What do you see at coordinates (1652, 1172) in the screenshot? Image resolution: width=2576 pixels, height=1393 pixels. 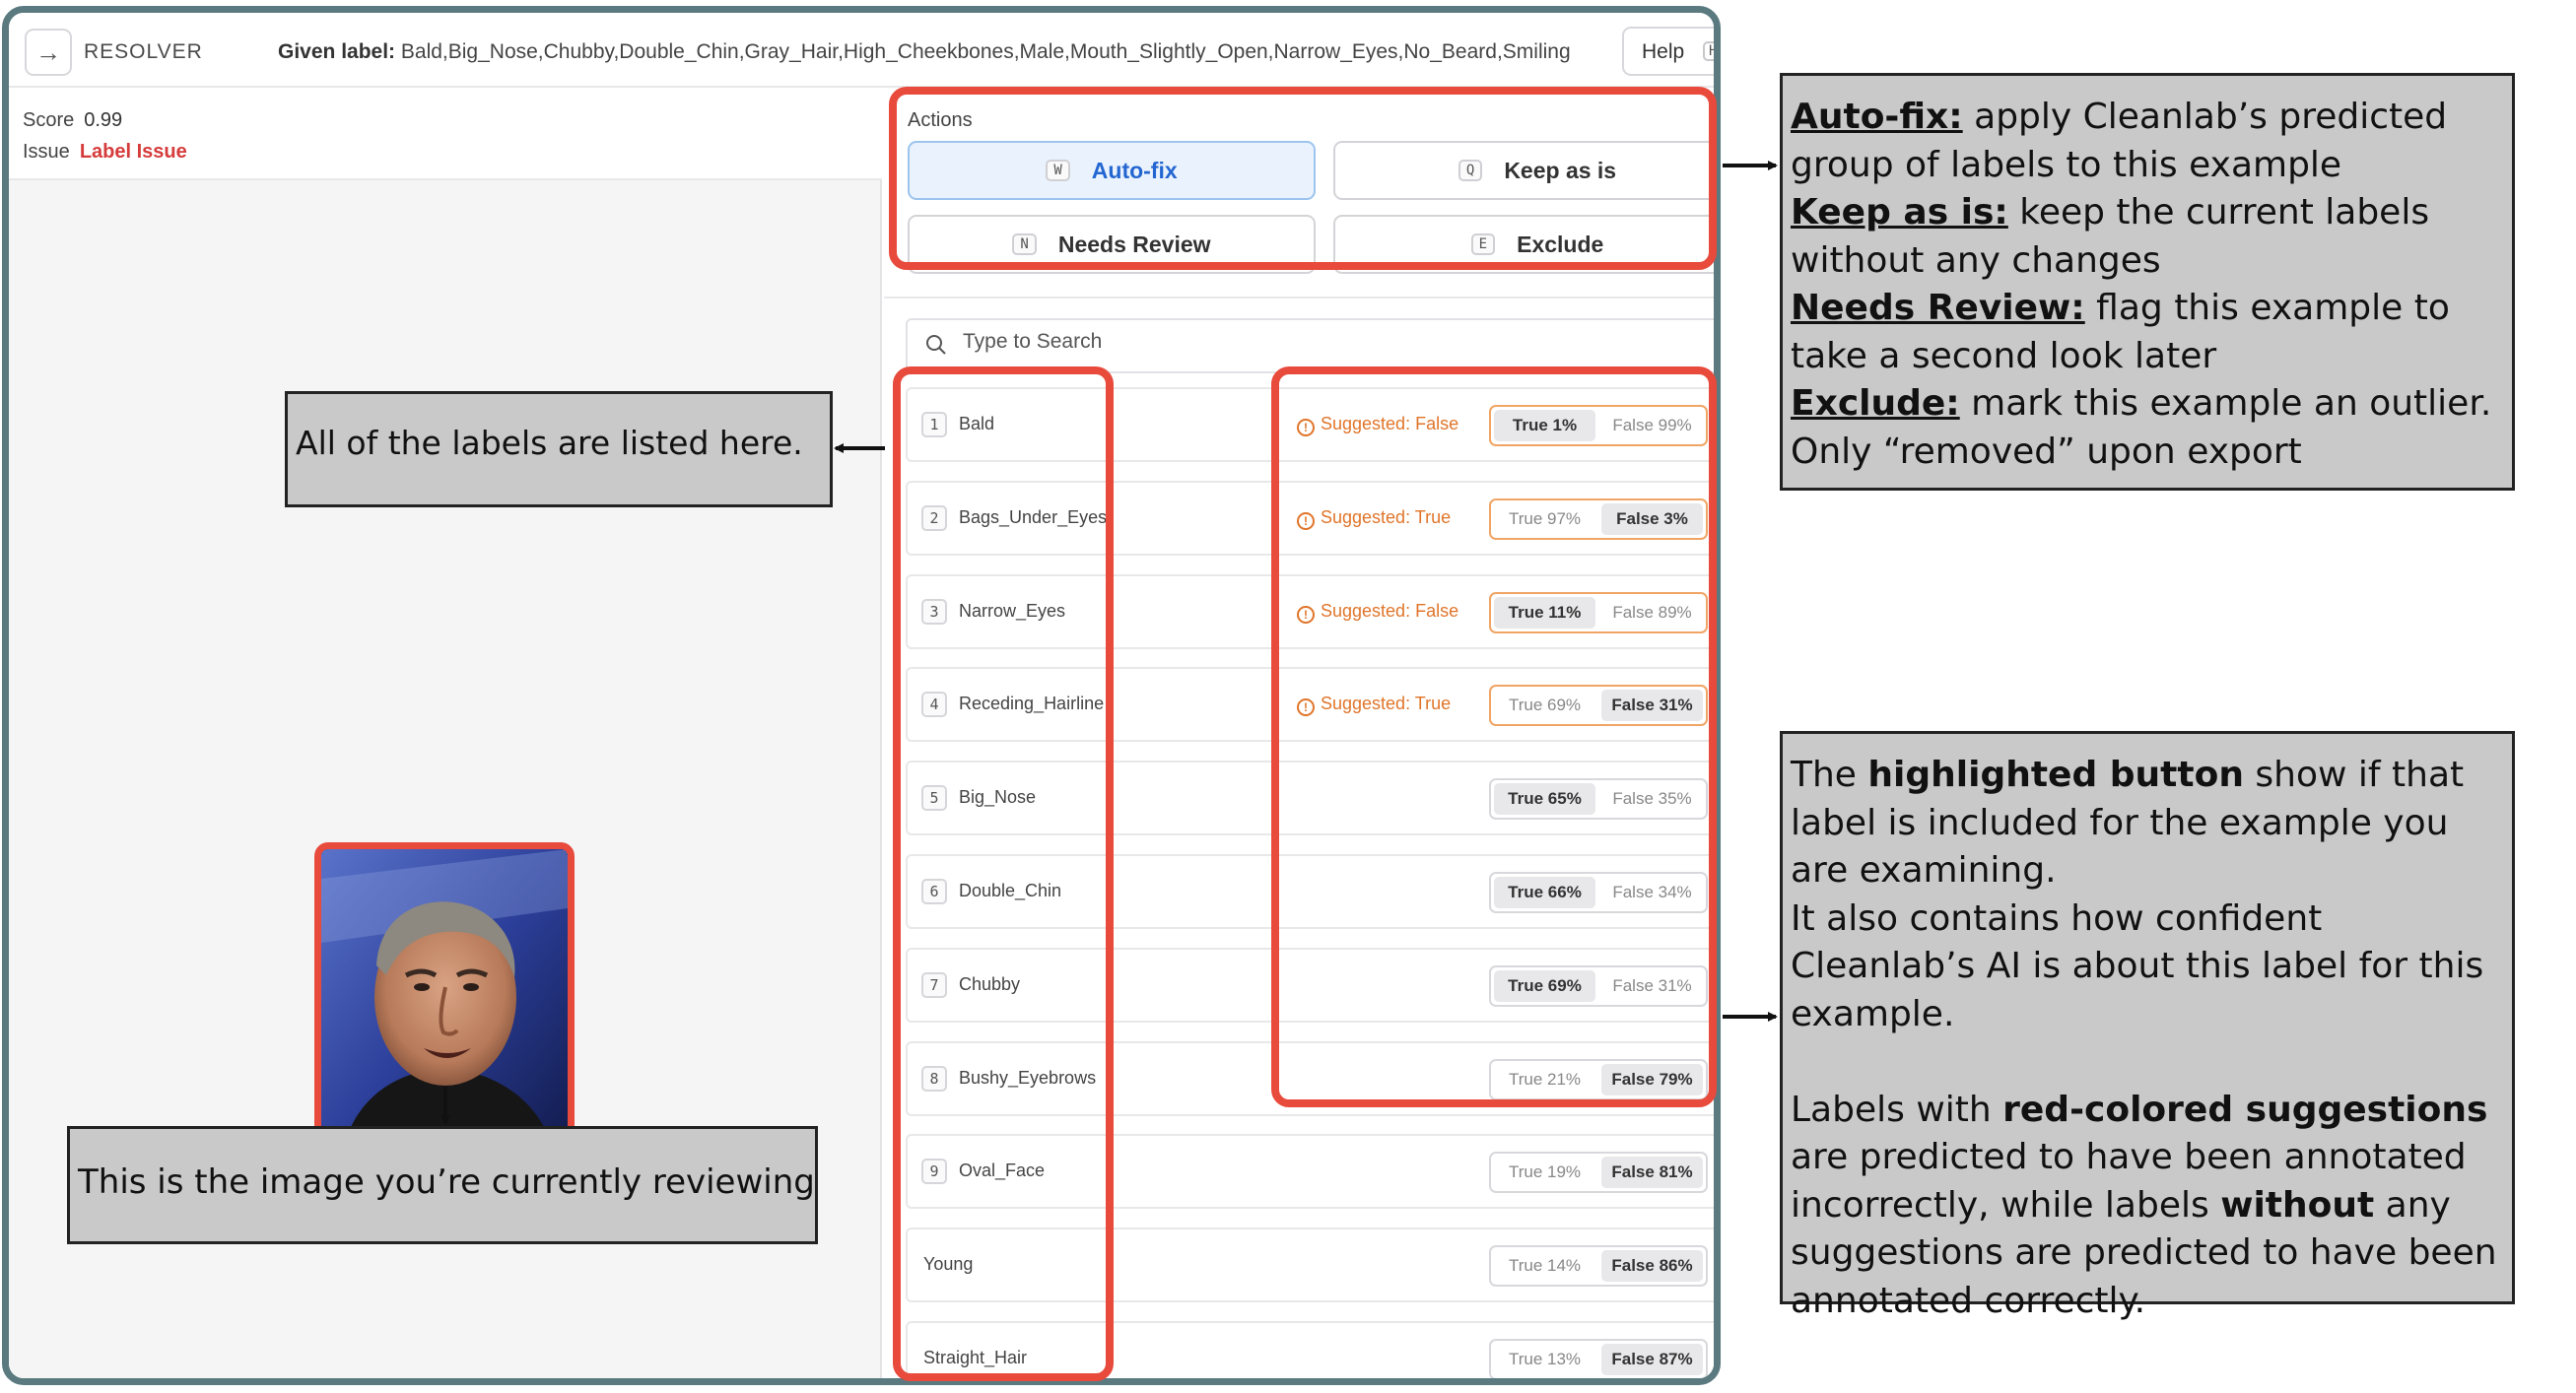 I see `false-option: False 81%` at bounding box center [1652, 1172].